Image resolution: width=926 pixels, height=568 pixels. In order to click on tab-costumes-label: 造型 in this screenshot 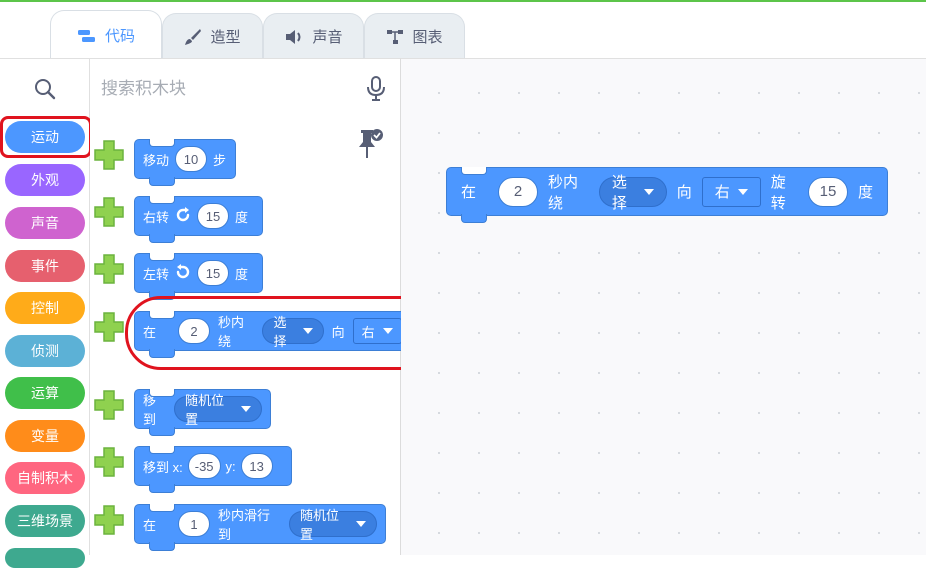, I will do `click(225, 37)`.